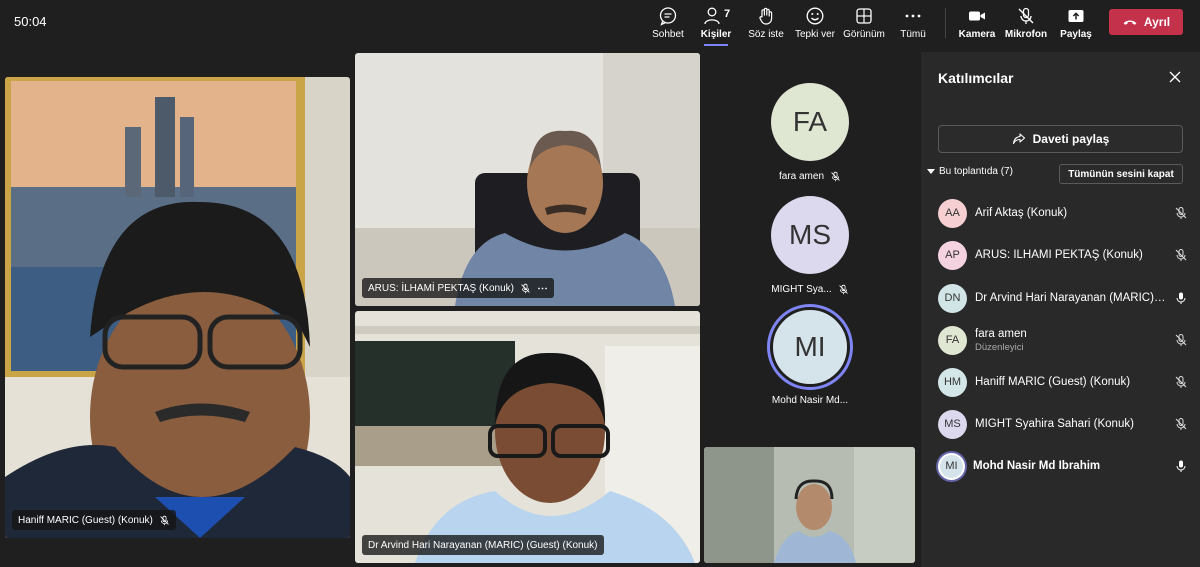  I want to click on self-video-feed, so click(809, 505).